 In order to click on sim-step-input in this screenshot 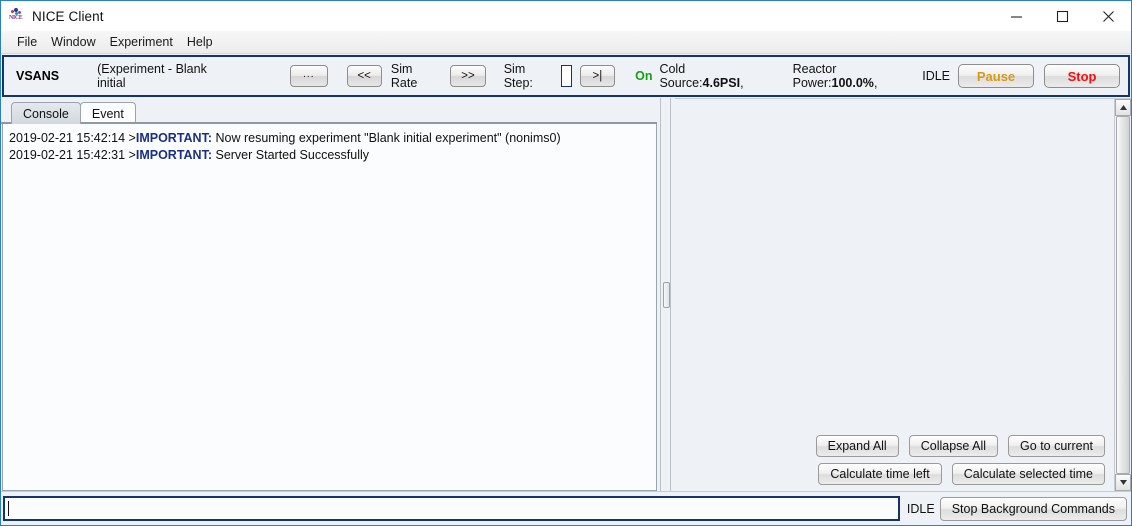, I will do `click(566, 76)`.